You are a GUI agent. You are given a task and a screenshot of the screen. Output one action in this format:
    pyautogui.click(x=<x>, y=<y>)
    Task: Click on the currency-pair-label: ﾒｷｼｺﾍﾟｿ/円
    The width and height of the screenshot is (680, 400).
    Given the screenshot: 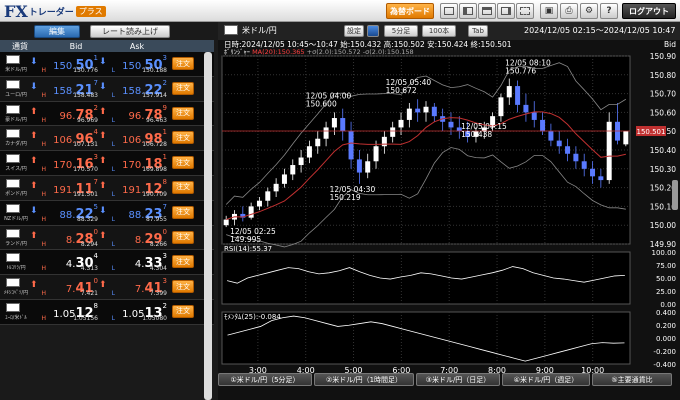 What is the action you would take?
    pyautogui.click(x=16, y=293)
    